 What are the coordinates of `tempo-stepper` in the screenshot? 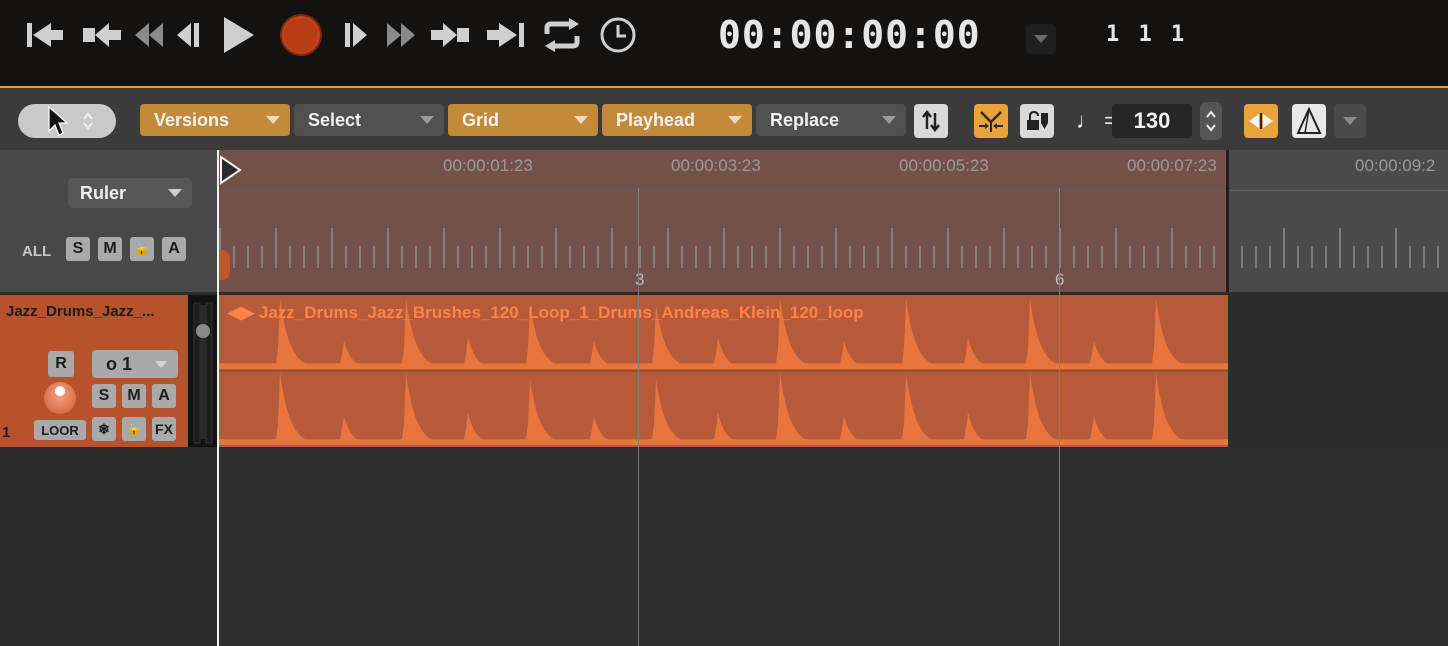 It's located at (1211, 121).